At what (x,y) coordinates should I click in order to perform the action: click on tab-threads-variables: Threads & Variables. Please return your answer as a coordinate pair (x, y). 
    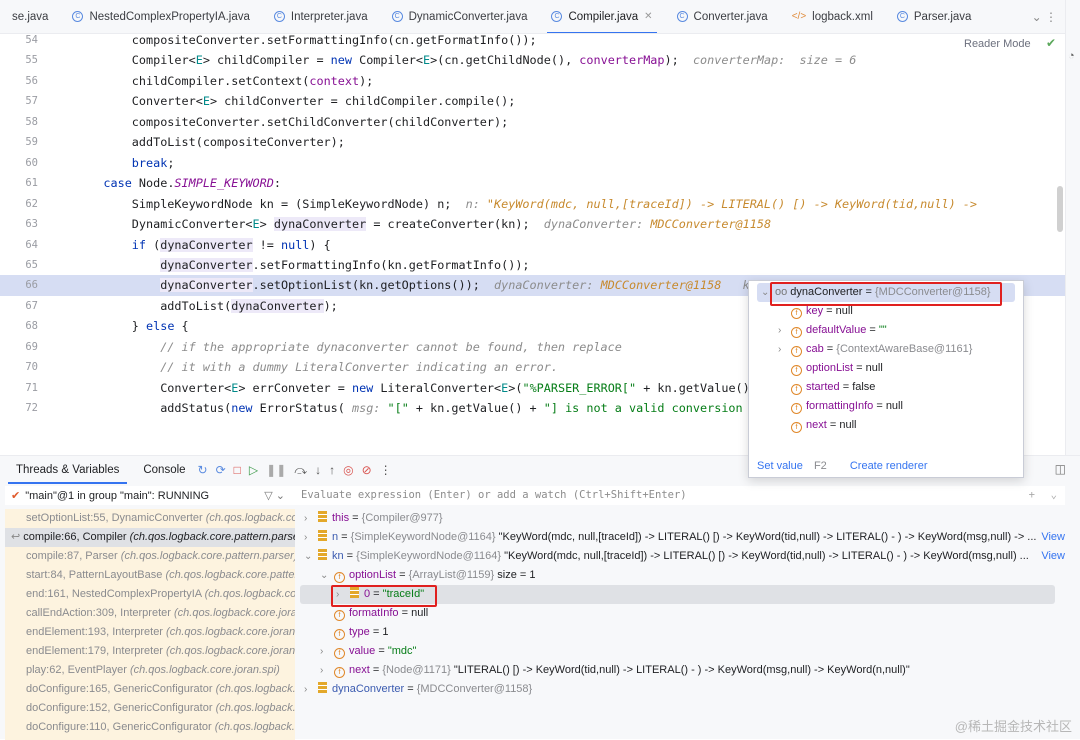
    Looking at the image, I should click on (68, 470).